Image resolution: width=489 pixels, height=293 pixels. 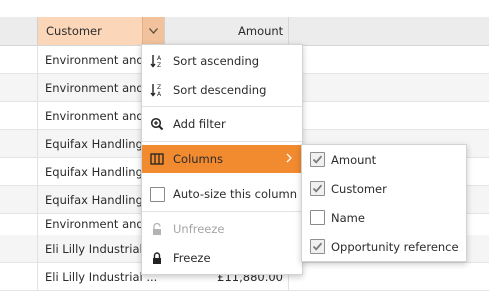 I want to click on cell-customer: Eli Lilly Industrial, so click(x=94, y=249).